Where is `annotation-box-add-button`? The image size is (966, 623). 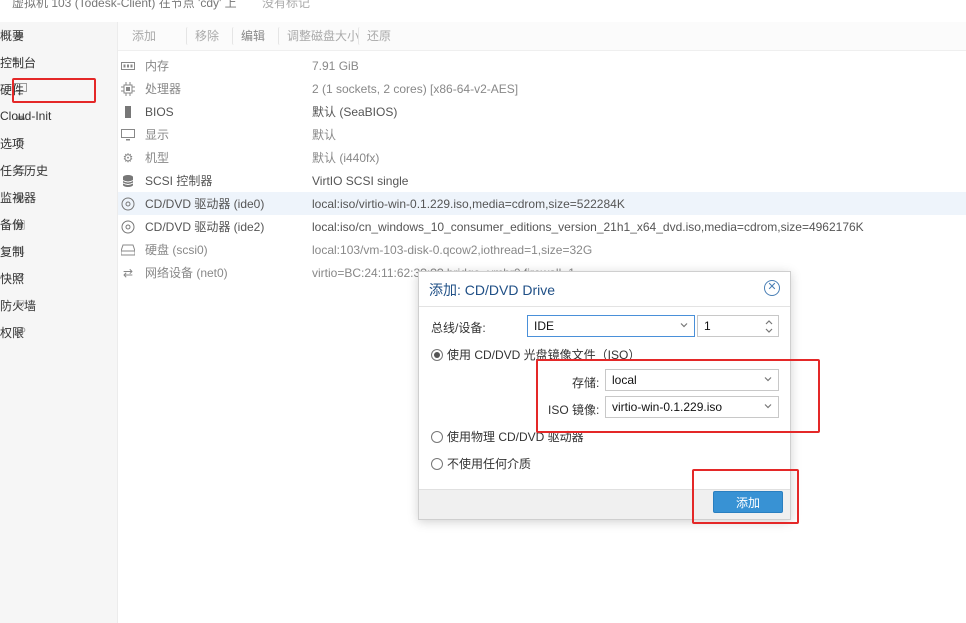 annotation-box-add-button is located at coordinates (745, 496).